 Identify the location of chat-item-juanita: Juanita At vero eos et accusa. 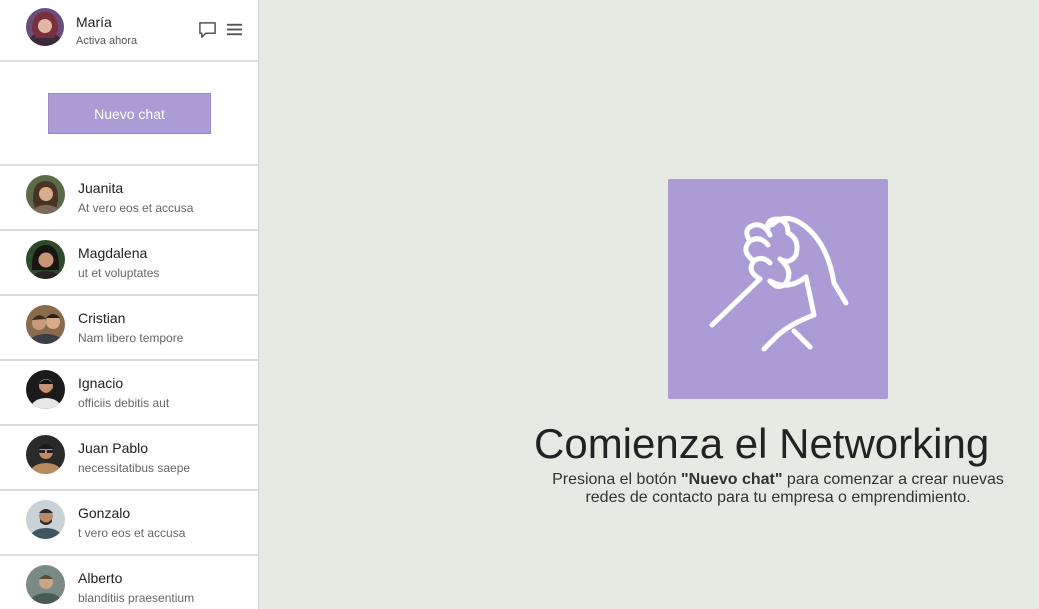
(129, 198).